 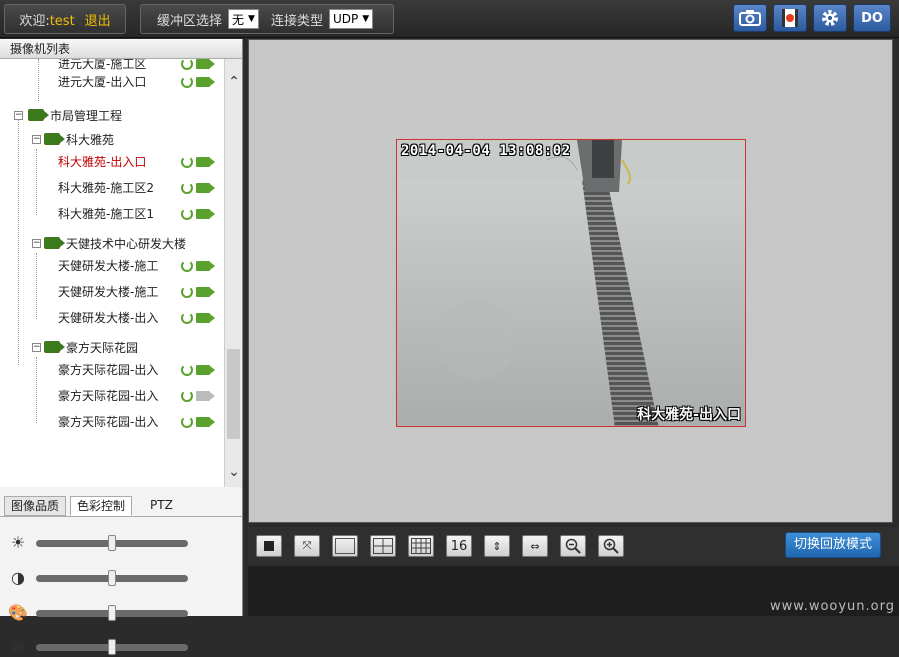 What do you see at coordinates (351, 19) in the screenshot?
I see `conn-type-select: UDP ▼` at bounding box center [351, 19].